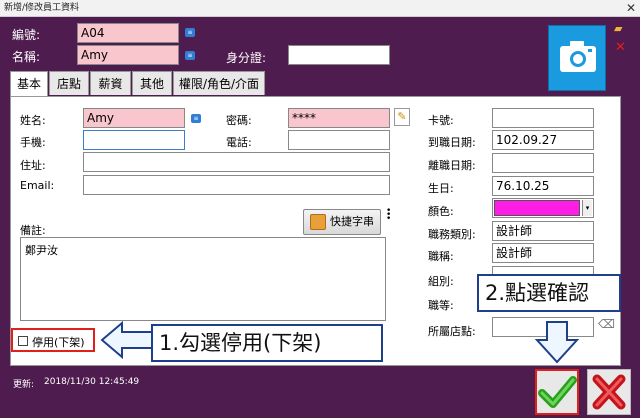  Describe the element at coordinates (33, 230) in the screenshot. I see `memo-label: 備註:` at that location.